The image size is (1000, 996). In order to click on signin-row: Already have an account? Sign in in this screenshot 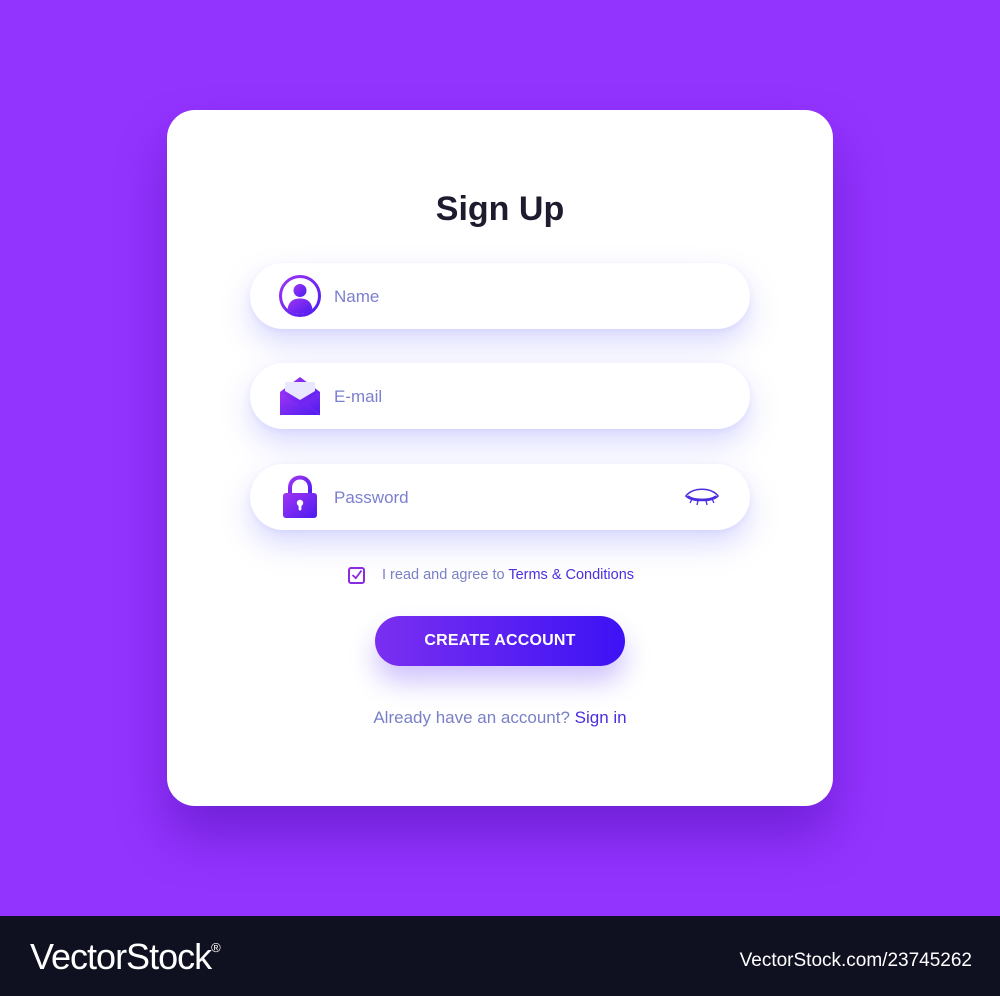, I will do `click(500, 718)`.